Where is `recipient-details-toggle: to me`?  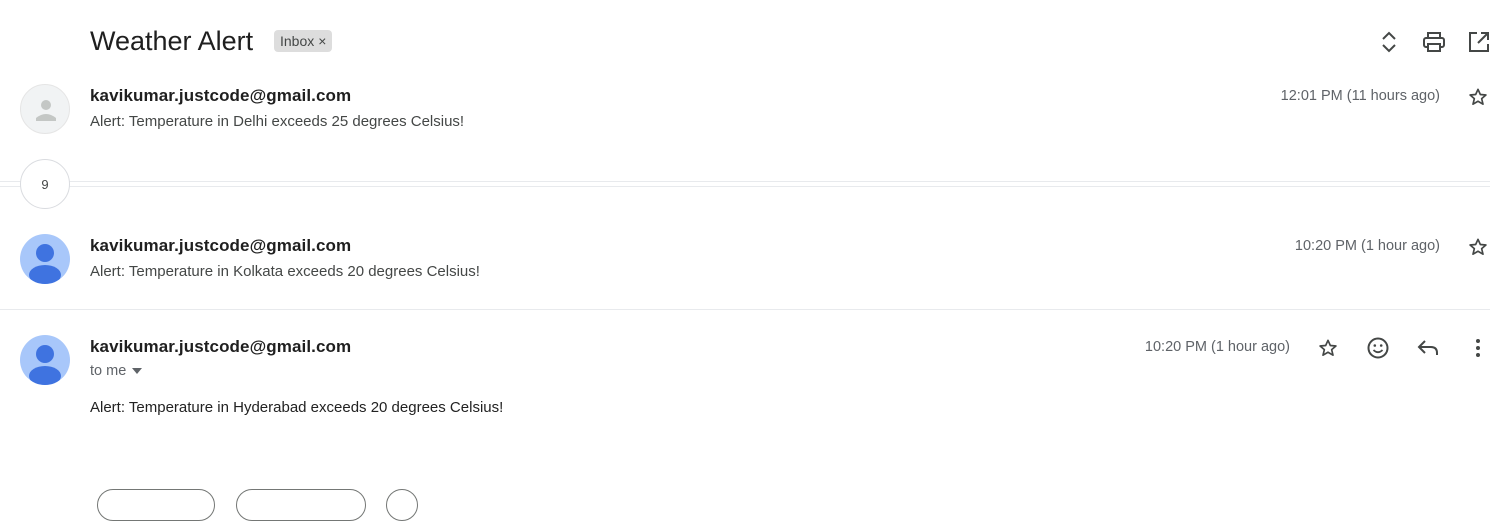
recipient-details-toggle: to me is located at coordinates (116, 371).